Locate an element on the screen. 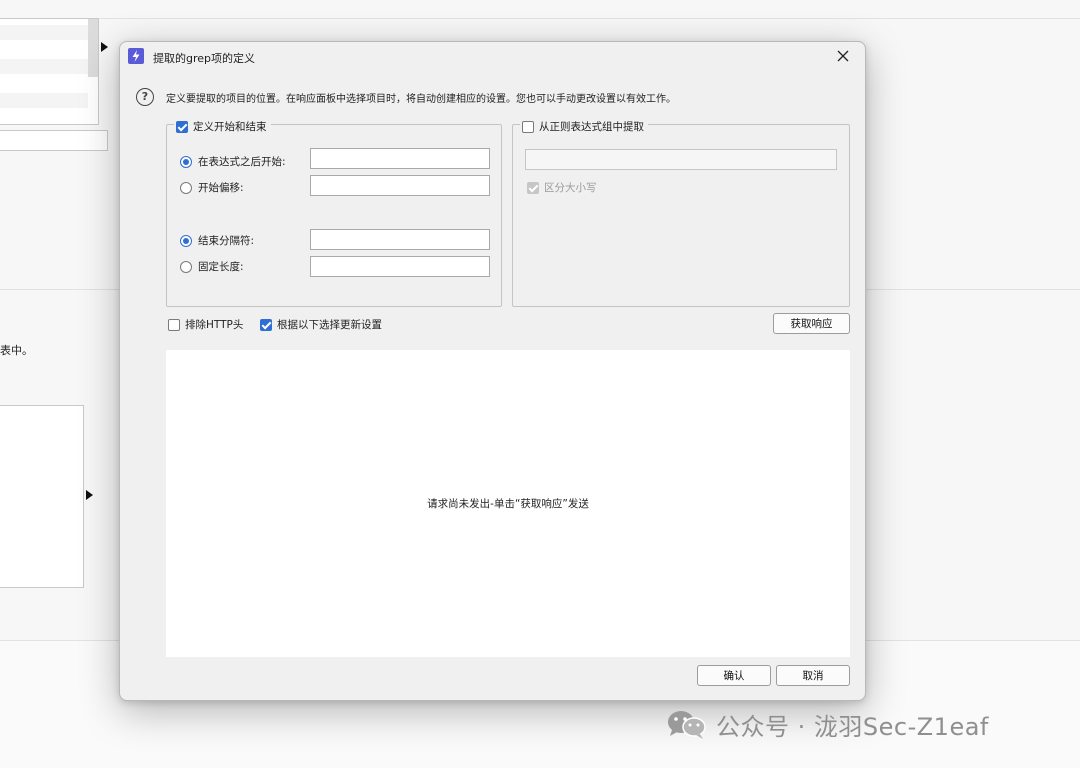 This screenshot has height=768, width=1080. start-after-label: 在表达式之后开始: is located at coordinates (242, 162).